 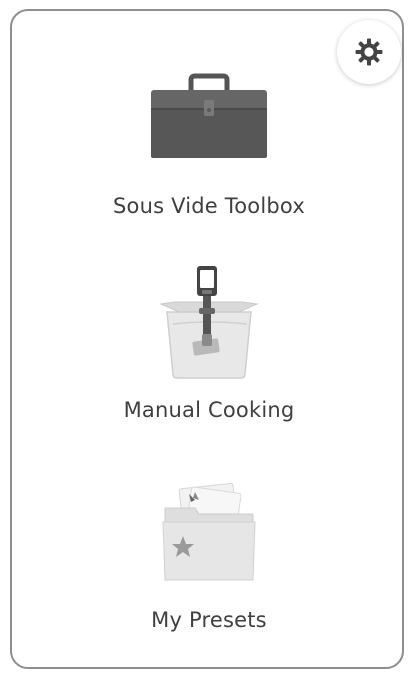 I want to click on toolbox-icon, so click(x=209, y=115).